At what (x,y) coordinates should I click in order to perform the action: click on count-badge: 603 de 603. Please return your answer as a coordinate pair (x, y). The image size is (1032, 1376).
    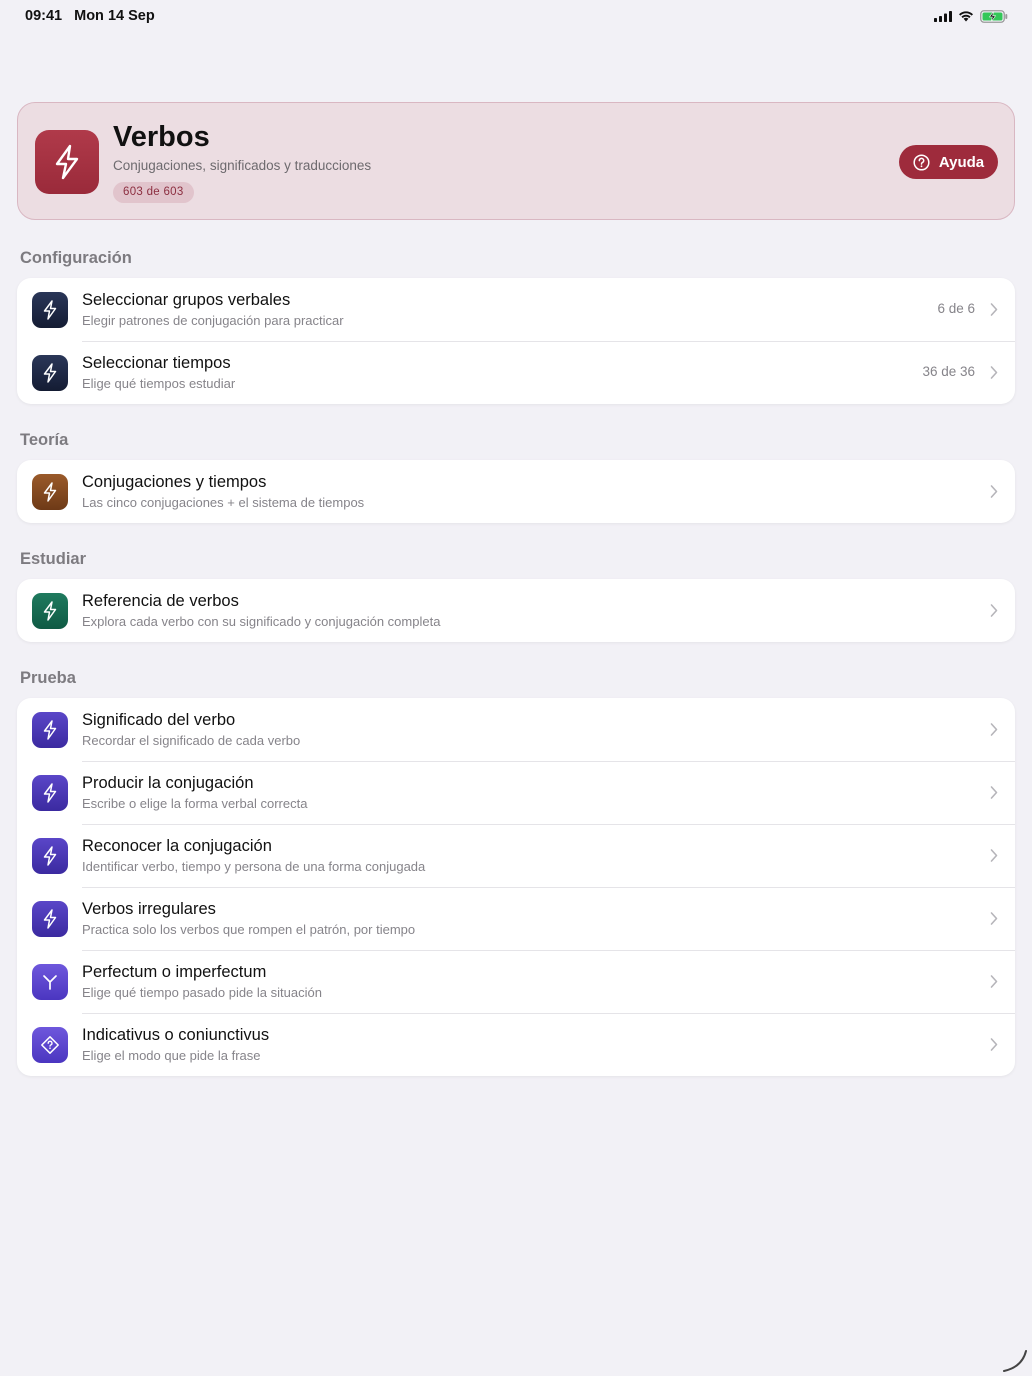
    Looking at the image, I should click on (153, 192).